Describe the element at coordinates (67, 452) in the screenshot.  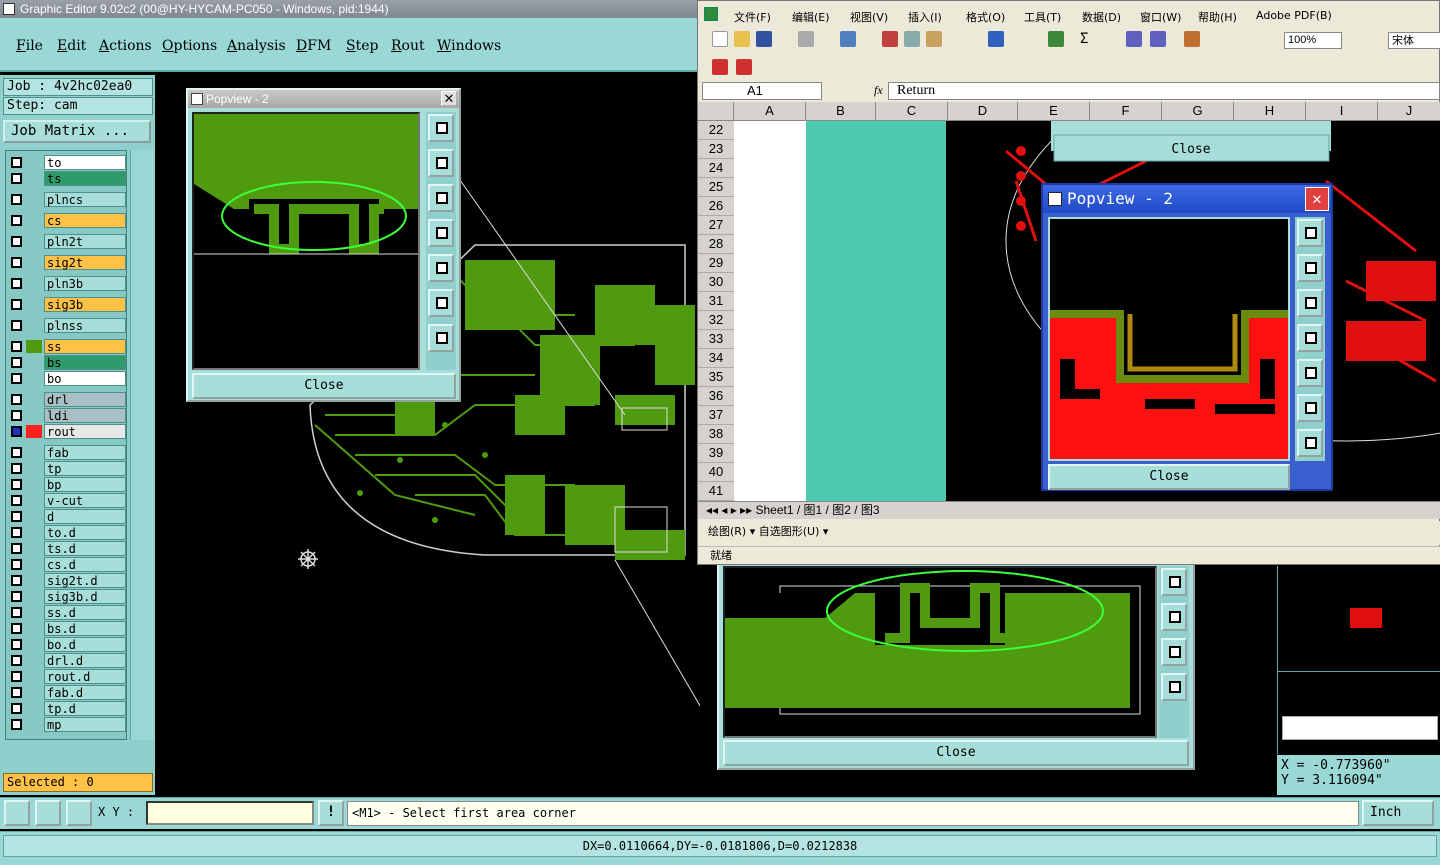
I see `layer-row: fab` at that location.